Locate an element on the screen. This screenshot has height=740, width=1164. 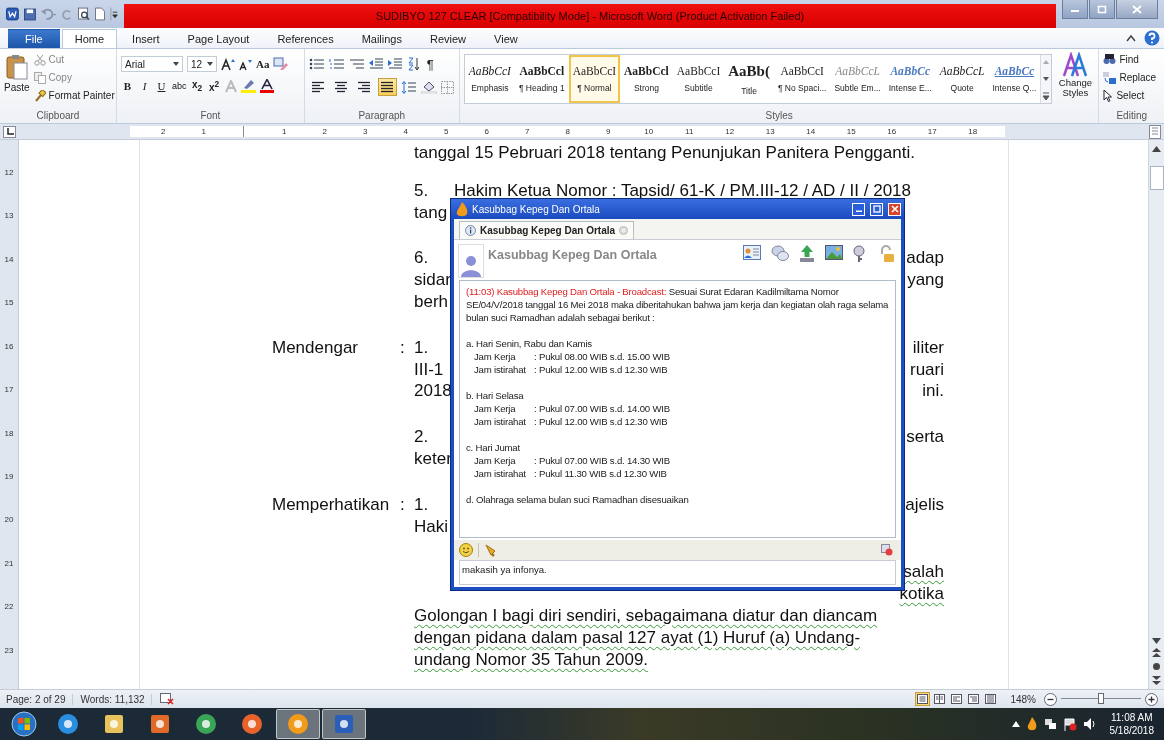
vertical-scrollbar is located at coordinates (1156, 414).